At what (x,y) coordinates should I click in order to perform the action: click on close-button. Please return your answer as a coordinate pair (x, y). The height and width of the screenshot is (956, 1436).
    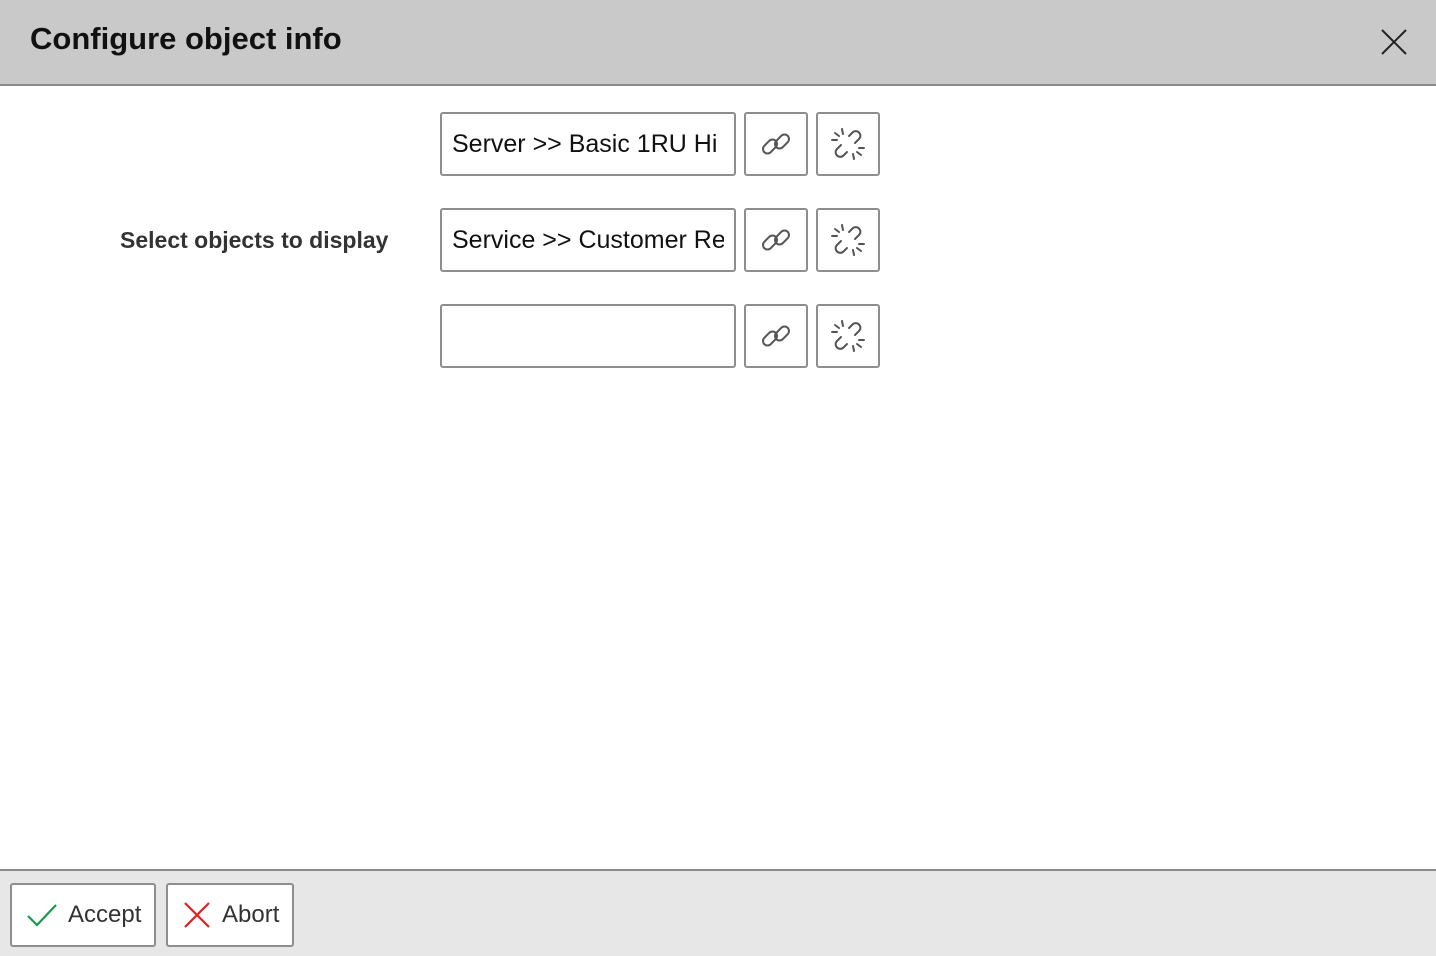
    Looking at the image, I should click on (1394, 42).